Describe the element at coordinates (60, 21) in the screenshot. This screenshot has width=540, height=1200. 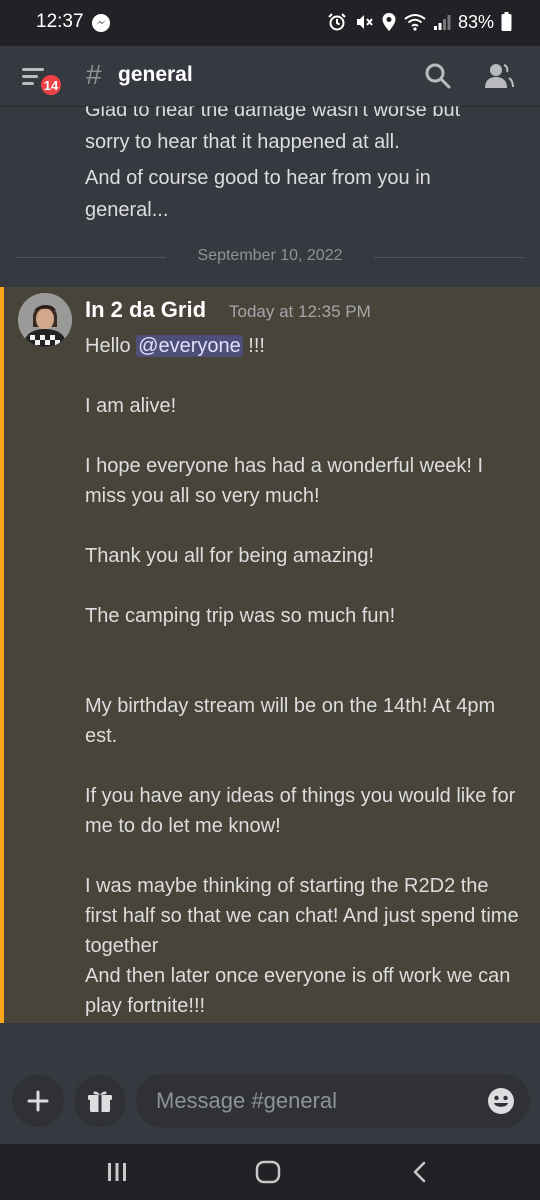
I see `status-time: 12:37` at that location.